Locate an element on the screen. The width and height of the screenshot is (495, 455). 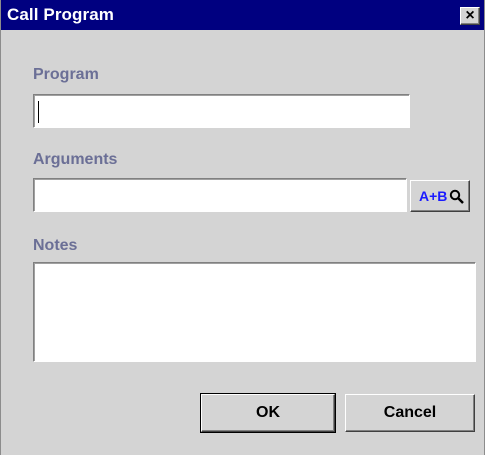
close-button: × is located at coordinates (470, 16).